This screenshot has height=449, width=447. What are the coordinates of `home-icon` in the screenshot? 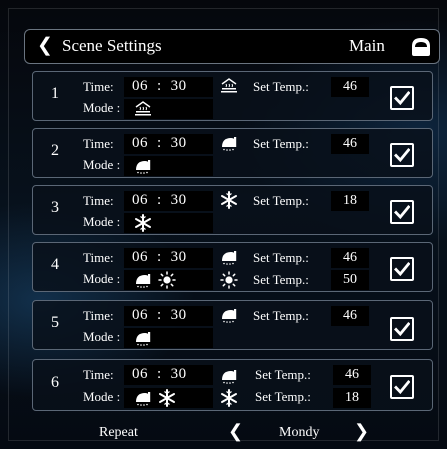 It's located at (421, 47).